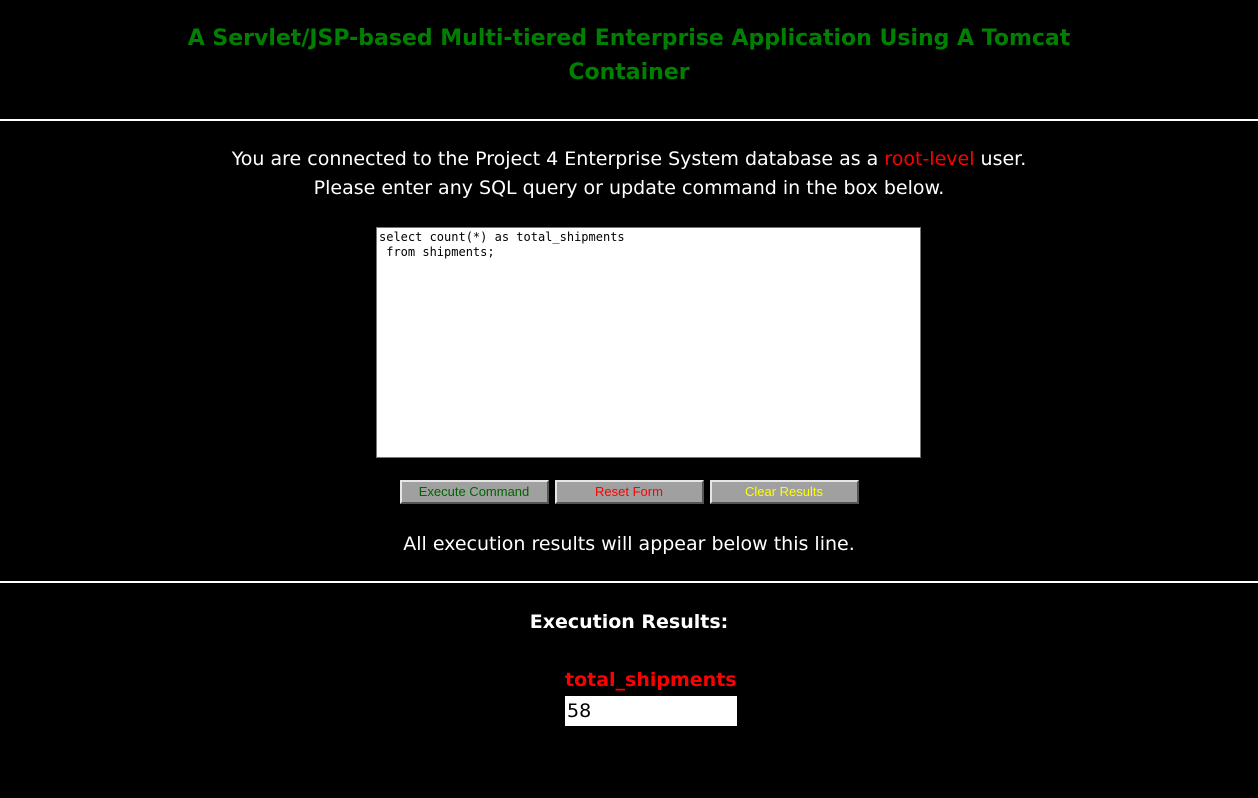  What do you see at coordinates (629, 582) in the screenshot?
I see `bottom-divider` at bounding box center [629, 582].